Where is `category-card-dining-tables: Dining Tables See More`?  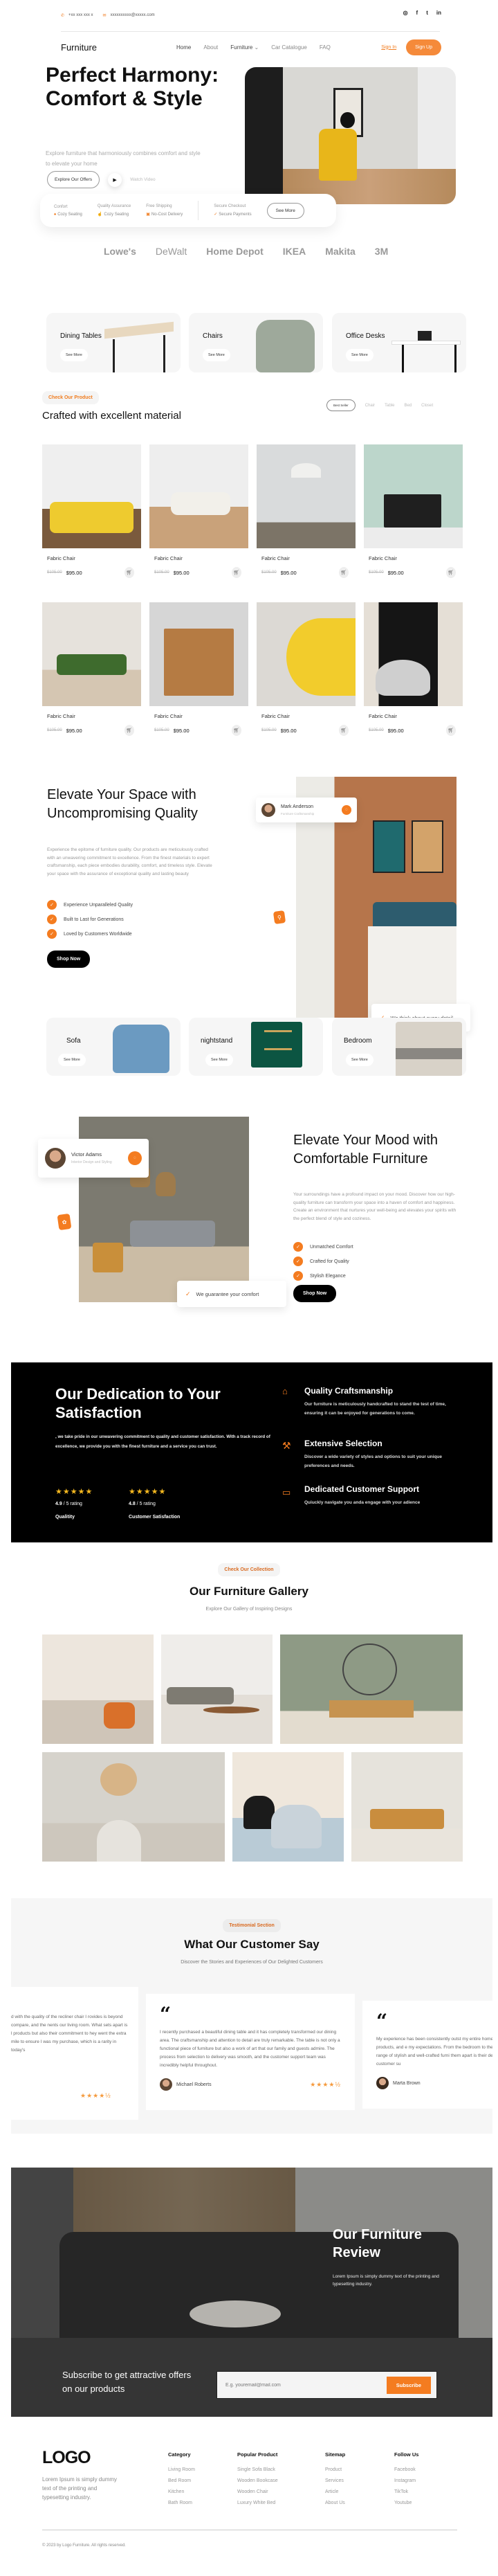 category-card-dining-tables: Dining Tables See More is located at coordinates (113, 342).